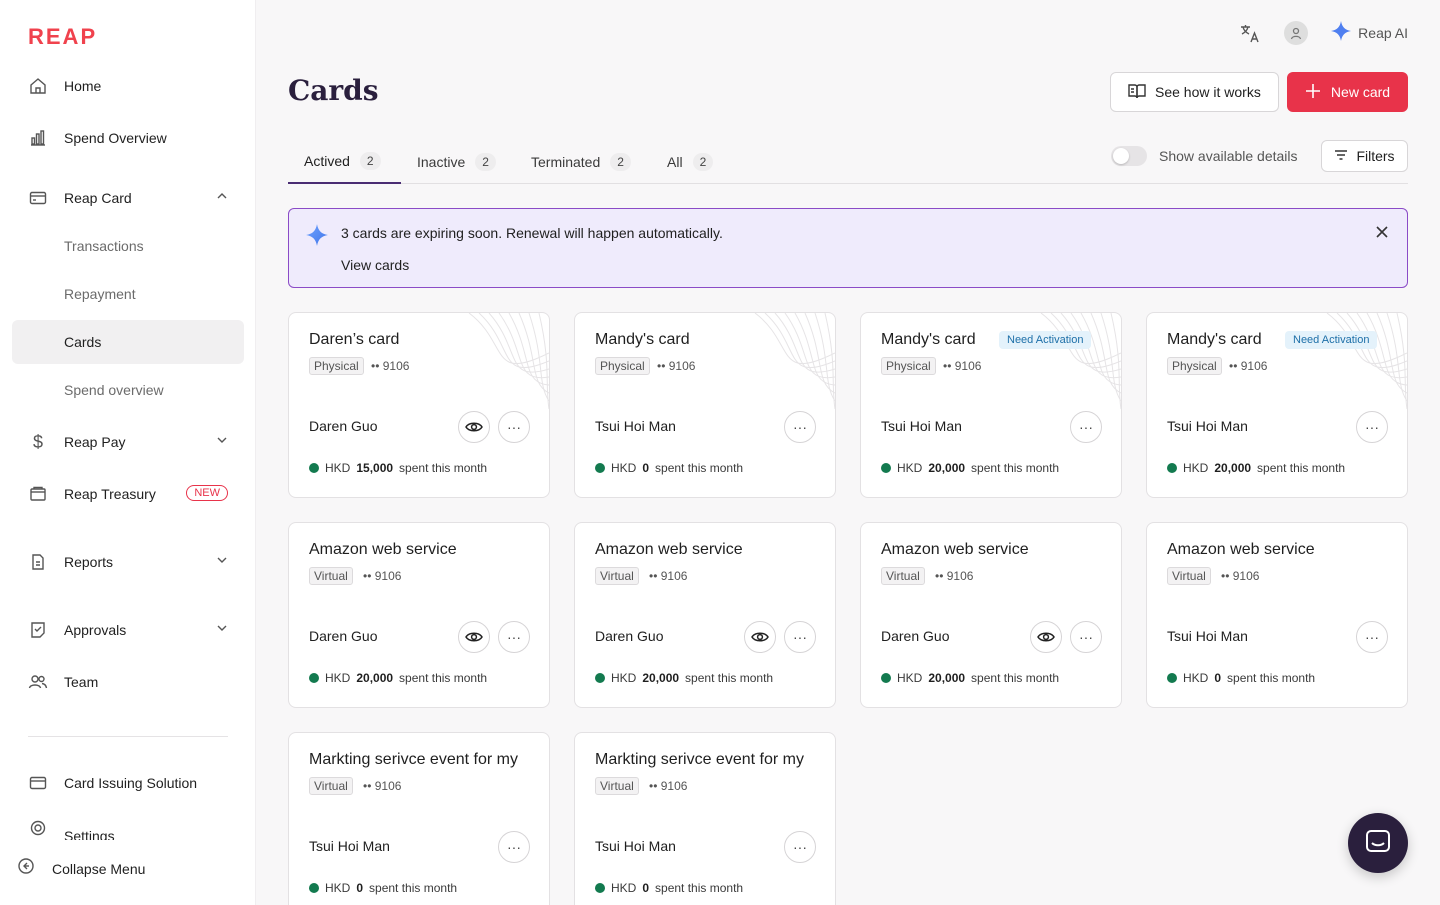 The height and width of the screenshot is (905, 1440). What do you see at coordinates (1228, 156) in the screenshot?
I see `toggle-label: Show available details` at bounding box center [1228, 156].